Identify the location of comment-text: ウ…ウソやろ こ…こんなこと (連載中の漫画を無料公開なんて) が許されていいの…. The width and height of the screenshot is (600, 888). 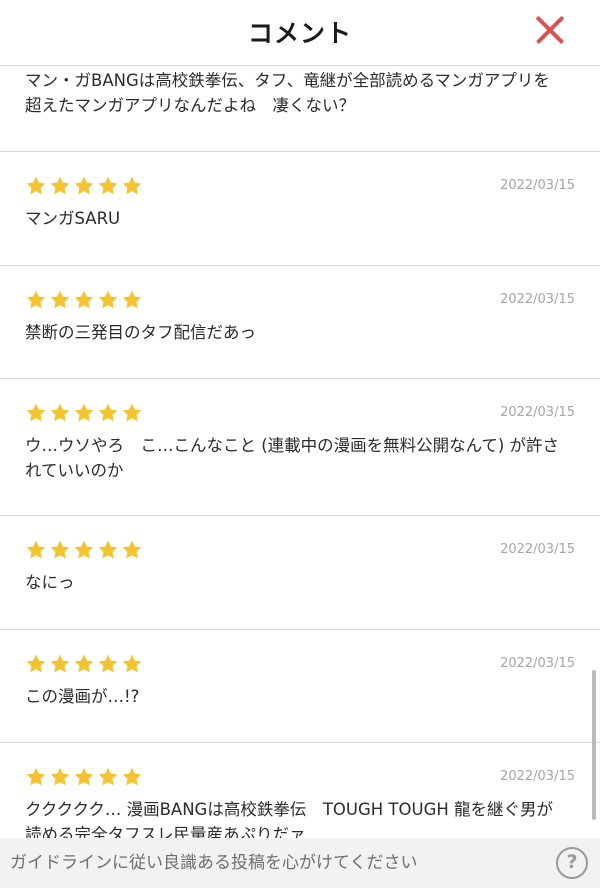
(292, 458).